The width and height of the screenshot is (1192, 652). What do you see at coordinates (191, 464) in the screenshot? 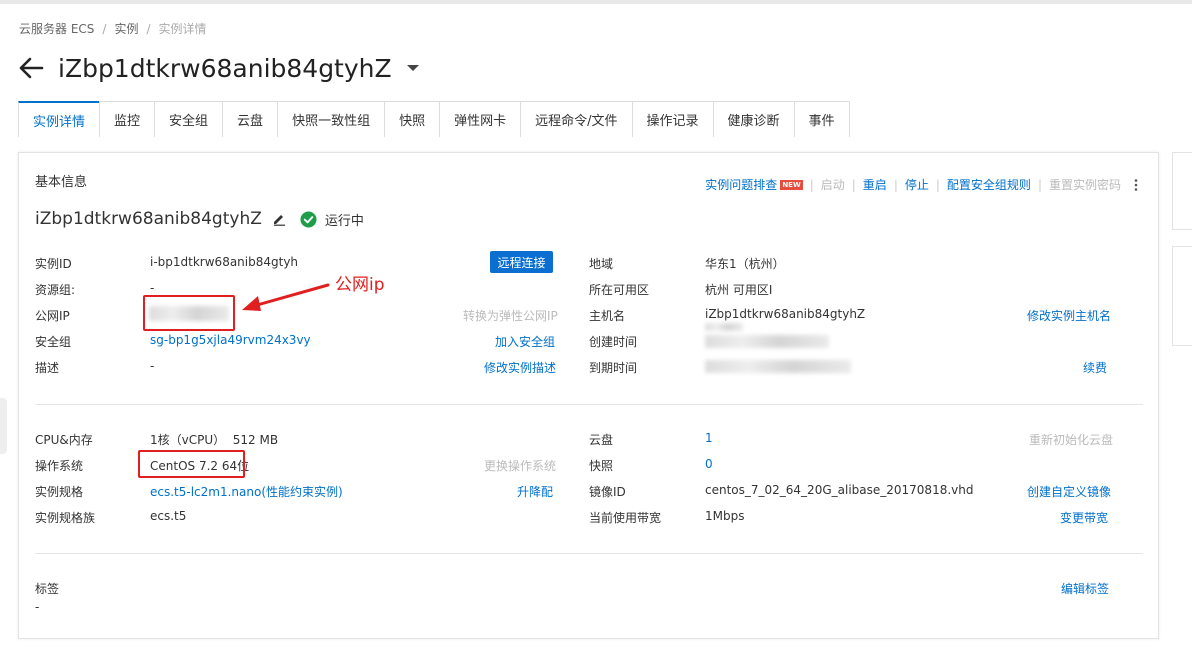
I see `os-highlight-box` at bounding box center [191, 464].